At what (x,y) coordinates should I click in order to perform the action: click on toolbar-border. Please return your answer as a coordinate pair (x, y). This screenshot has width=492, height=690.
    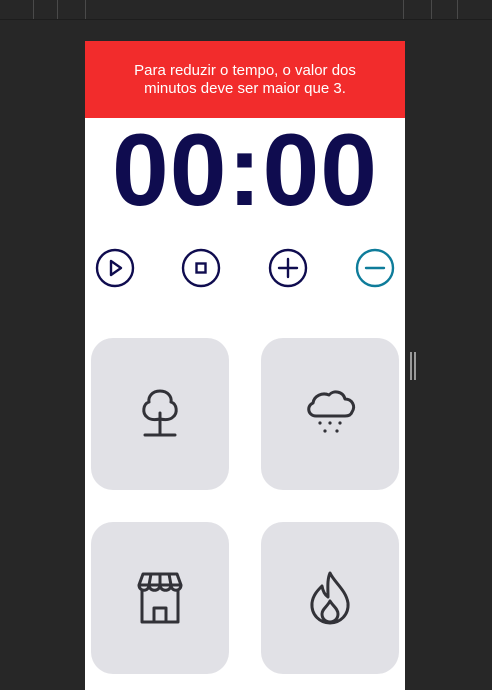
    Looking at the image, I should click on (246, 19).